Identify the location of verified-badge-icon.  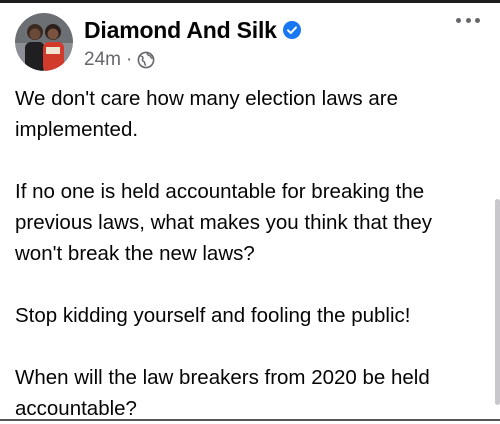
(291, 30).